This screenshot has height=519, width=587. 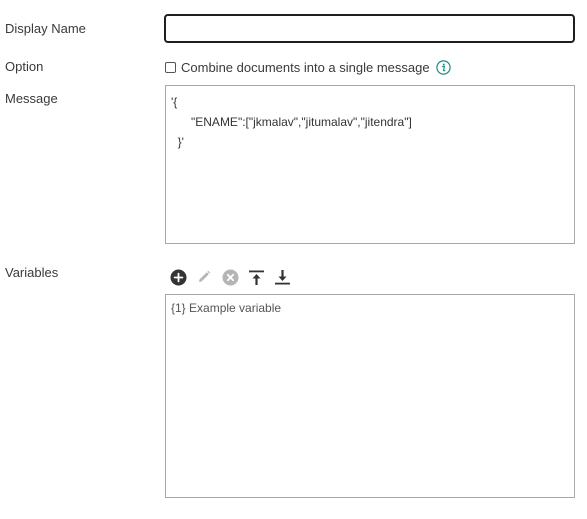 What do you see at coordinates (256, 277) in the screenshot?
I see `move-to-top-icon` at bounding box center [256, 277].